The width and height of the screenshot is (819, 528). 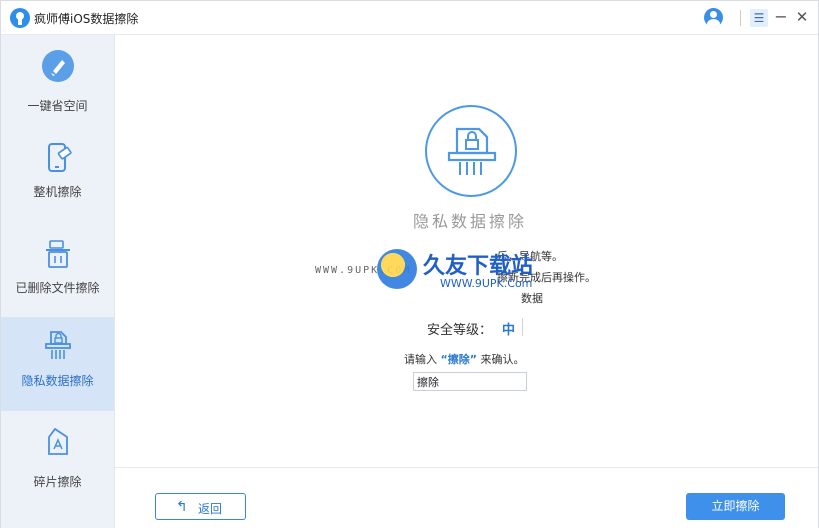 What do you see at coordinates (57, 270) in the screenshot?
I see `sidebar-item-deleted-files: 已删除文件擦除` at bounding box center [57, 270].